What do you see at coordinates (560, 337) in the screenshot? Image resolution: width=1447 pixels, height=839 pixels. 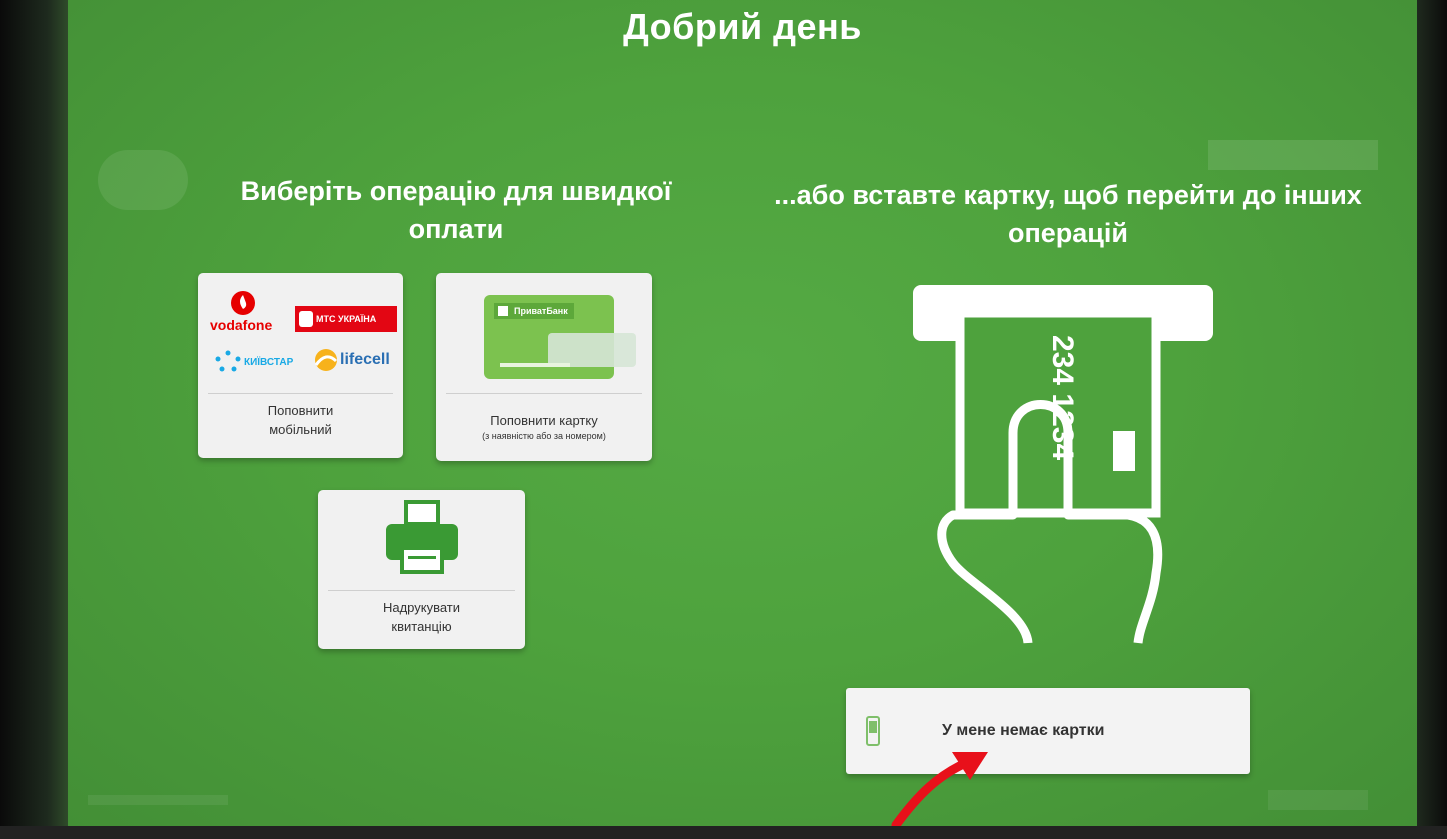 I see `bank-card-icon` at bounding box center [560, 337].